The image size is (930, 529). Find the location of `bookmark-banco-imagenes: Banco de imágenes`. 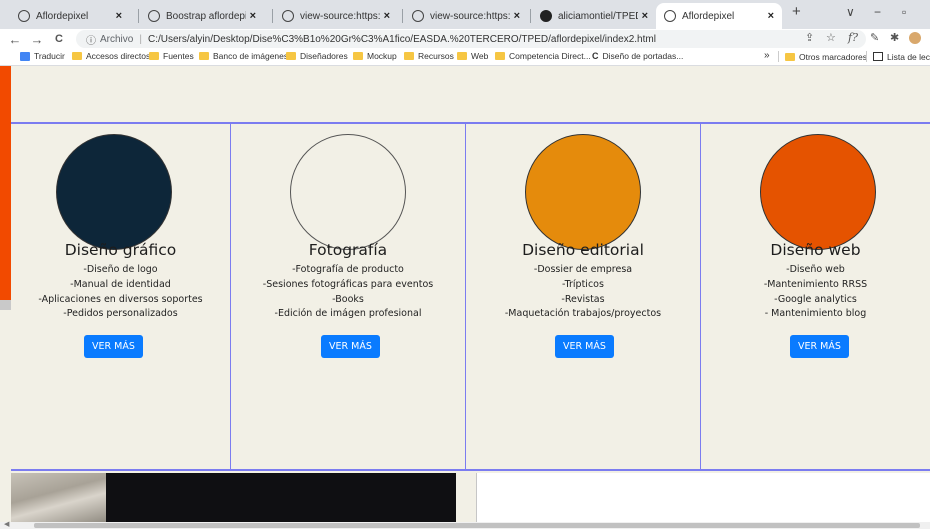

bookmark-banco-imagenes: Banco de imágenes is located at coordinates (243, 56).